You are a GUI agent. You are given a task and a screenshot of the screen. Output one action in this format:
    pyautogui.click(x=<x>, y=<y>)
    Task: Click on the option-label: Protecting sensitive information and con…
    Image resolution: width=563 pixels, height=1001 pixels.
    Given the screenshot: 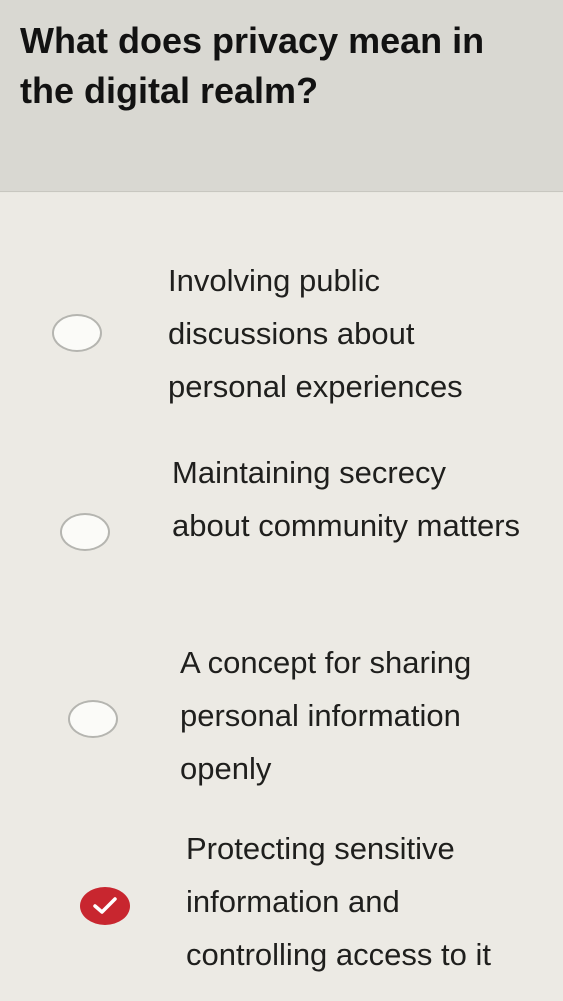 What is the action you would take?
    pyautogui.click(x=338, y=901)
    